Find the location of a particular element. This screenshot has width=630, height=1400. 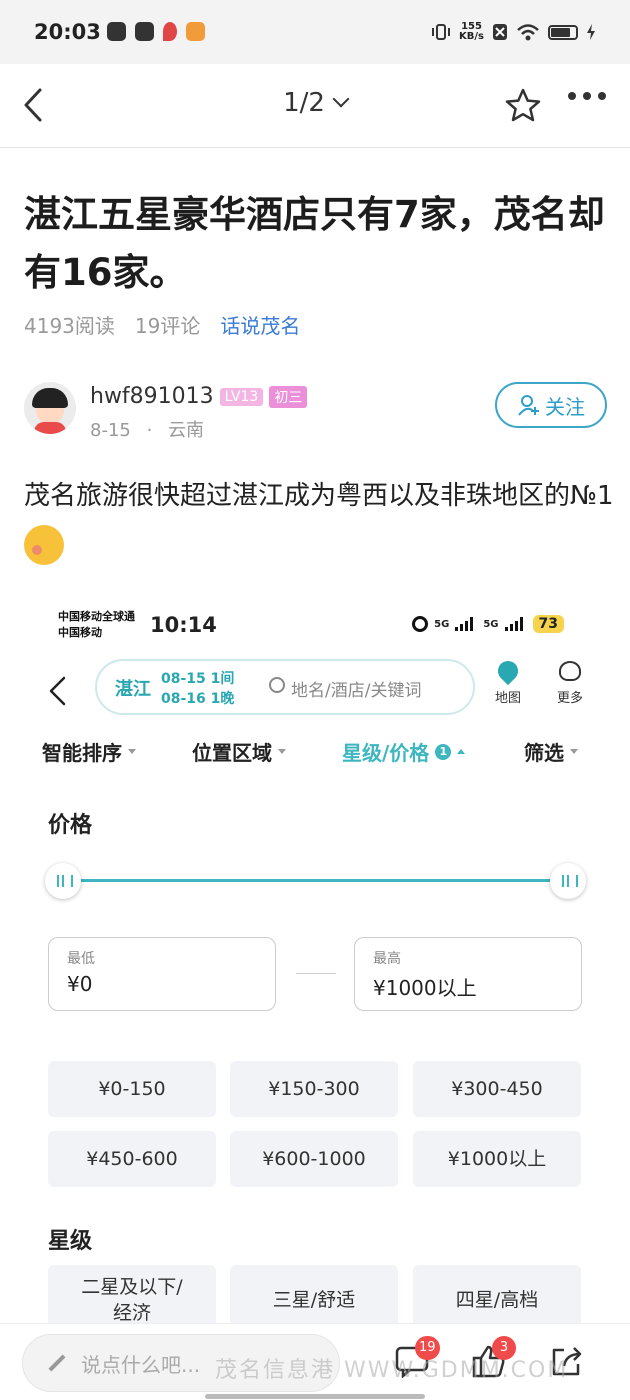

more-icon is located at coordinates (570, 671).